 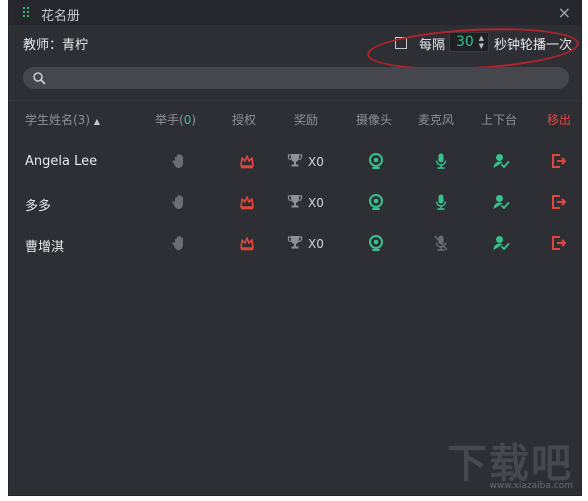 I want to click on divider, so click(x=295, y=100).